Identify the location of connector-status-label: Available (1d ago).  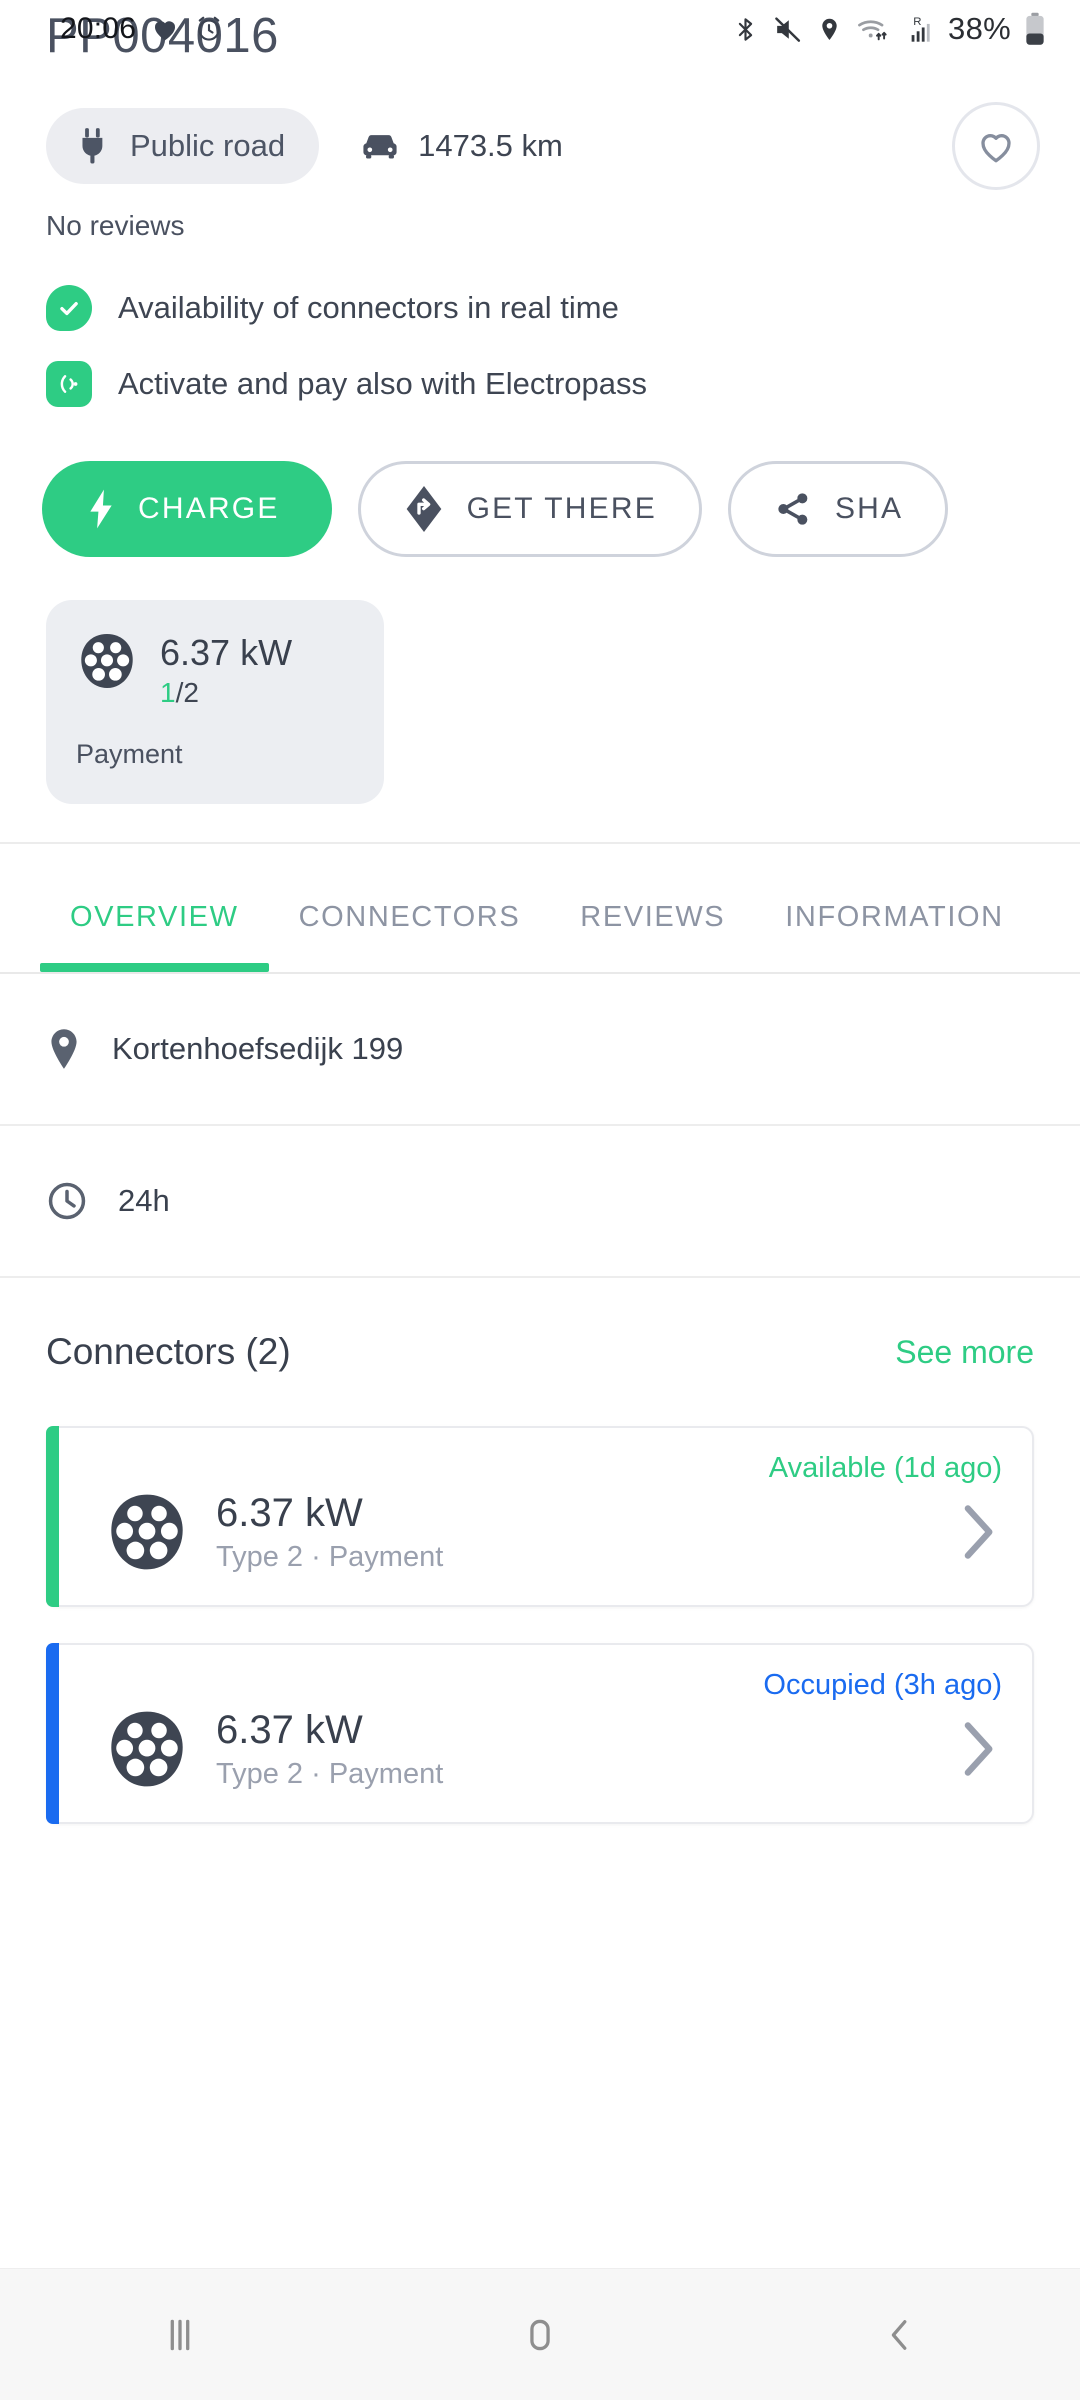
(885, 1468).